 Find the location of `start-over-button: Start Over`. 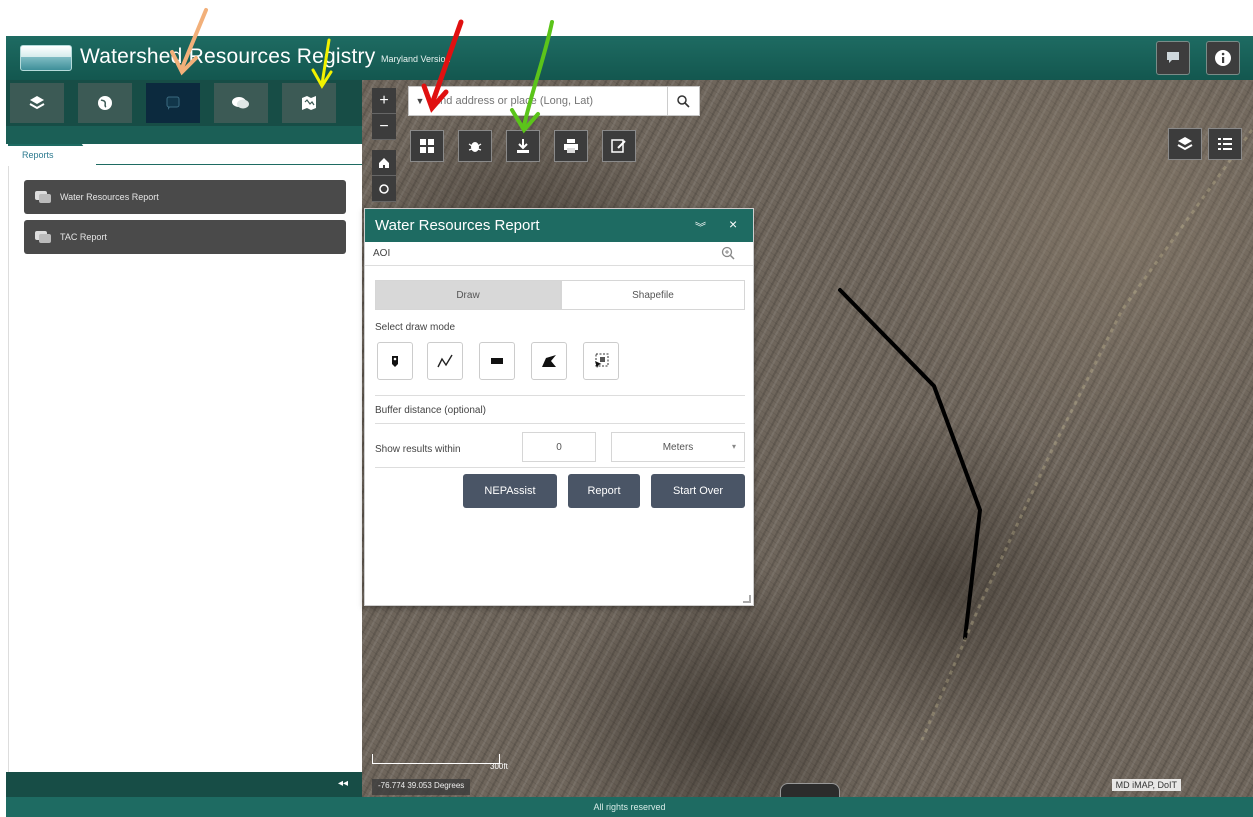

start-over-button: Start Over is located at coordinates (698, 491).